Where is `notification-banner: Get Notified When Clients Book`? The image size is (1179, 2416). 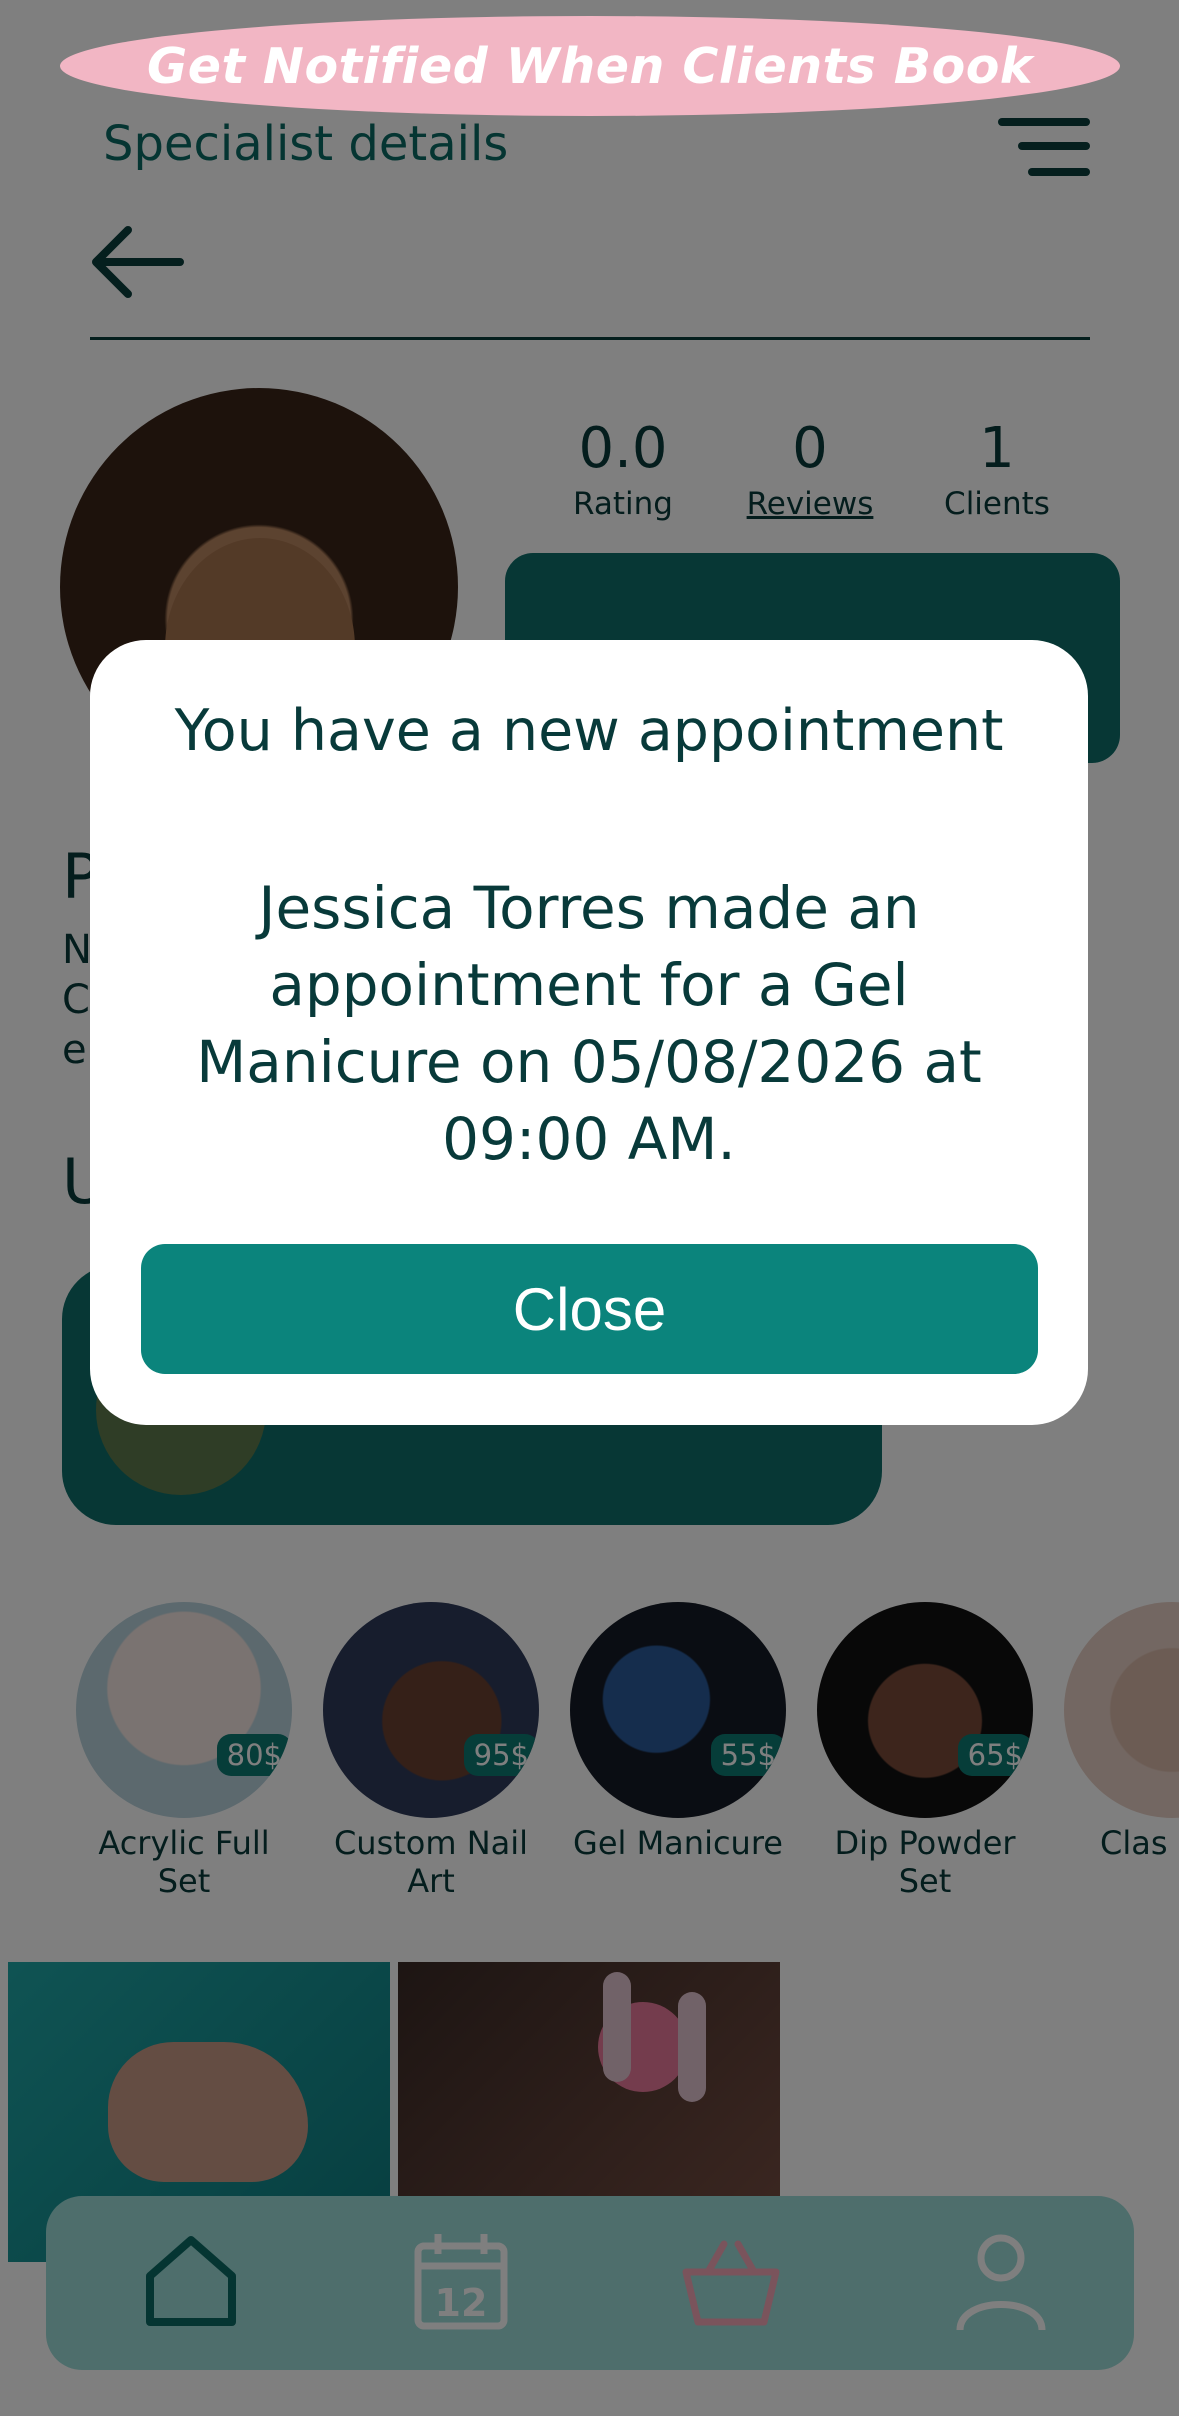 notification-banner: Get Notified When Clients Book is located at coordinates (590, 66).